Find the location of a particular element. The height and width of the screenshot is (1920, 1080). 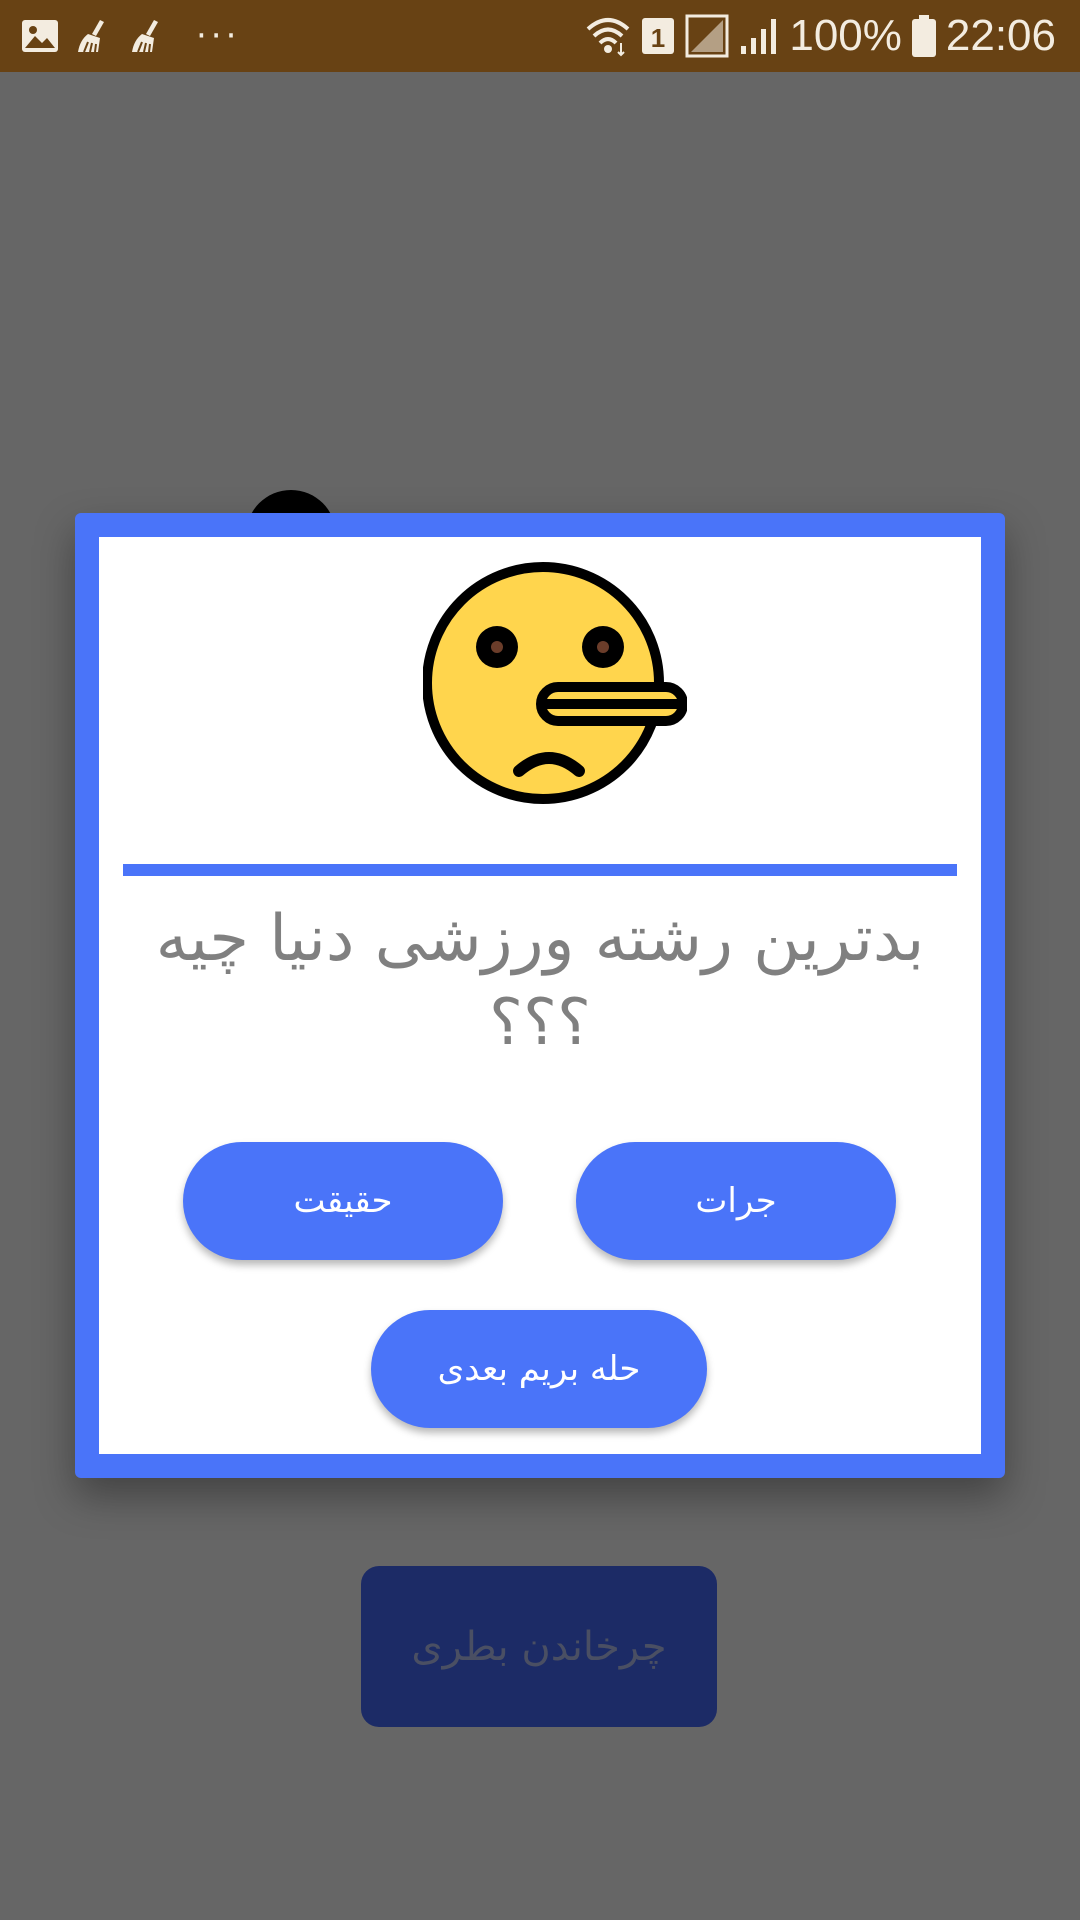

dare-button: جرات is located at coordinates (736, 1201).